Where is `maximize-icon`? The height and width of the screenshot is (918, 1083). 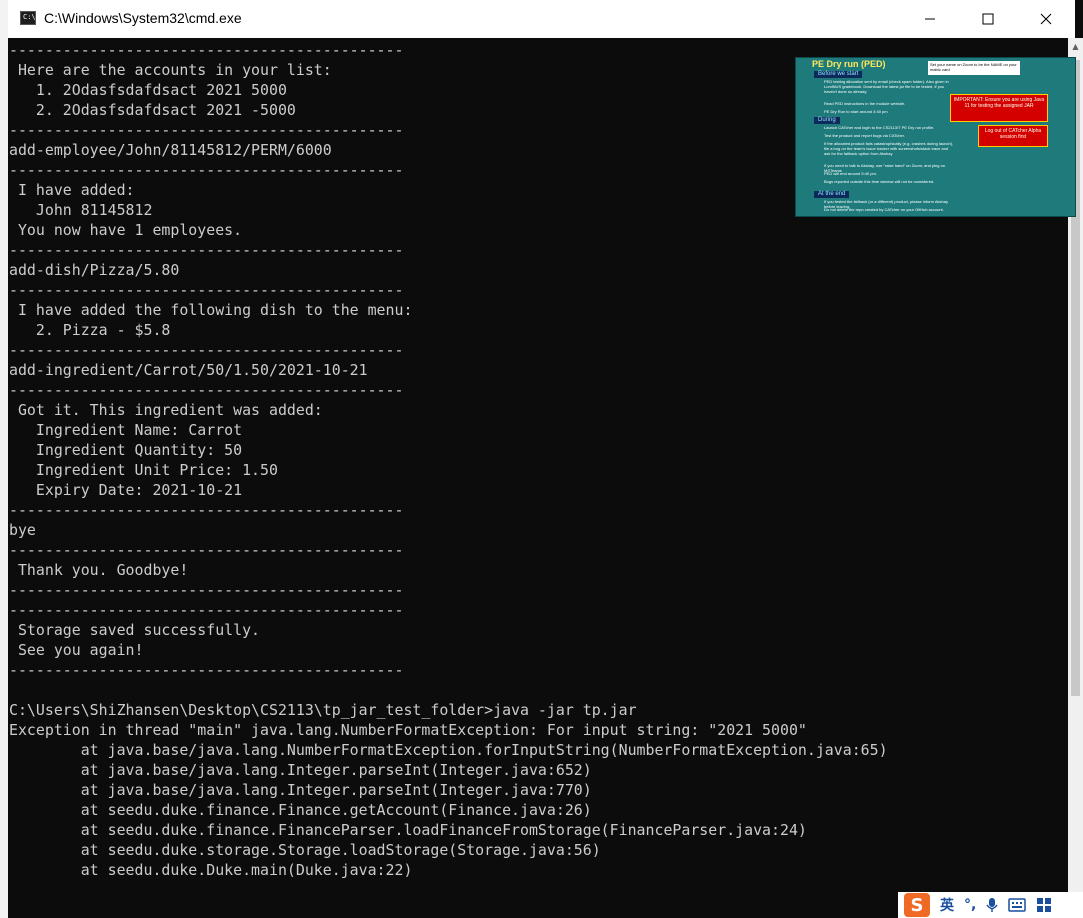 maximize-icon is located at coordinates (988, 19).